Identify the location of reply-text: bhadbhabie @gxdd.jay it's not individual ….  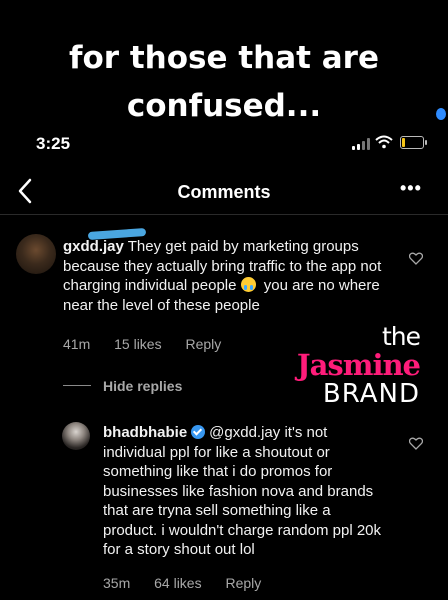
(243, 491).